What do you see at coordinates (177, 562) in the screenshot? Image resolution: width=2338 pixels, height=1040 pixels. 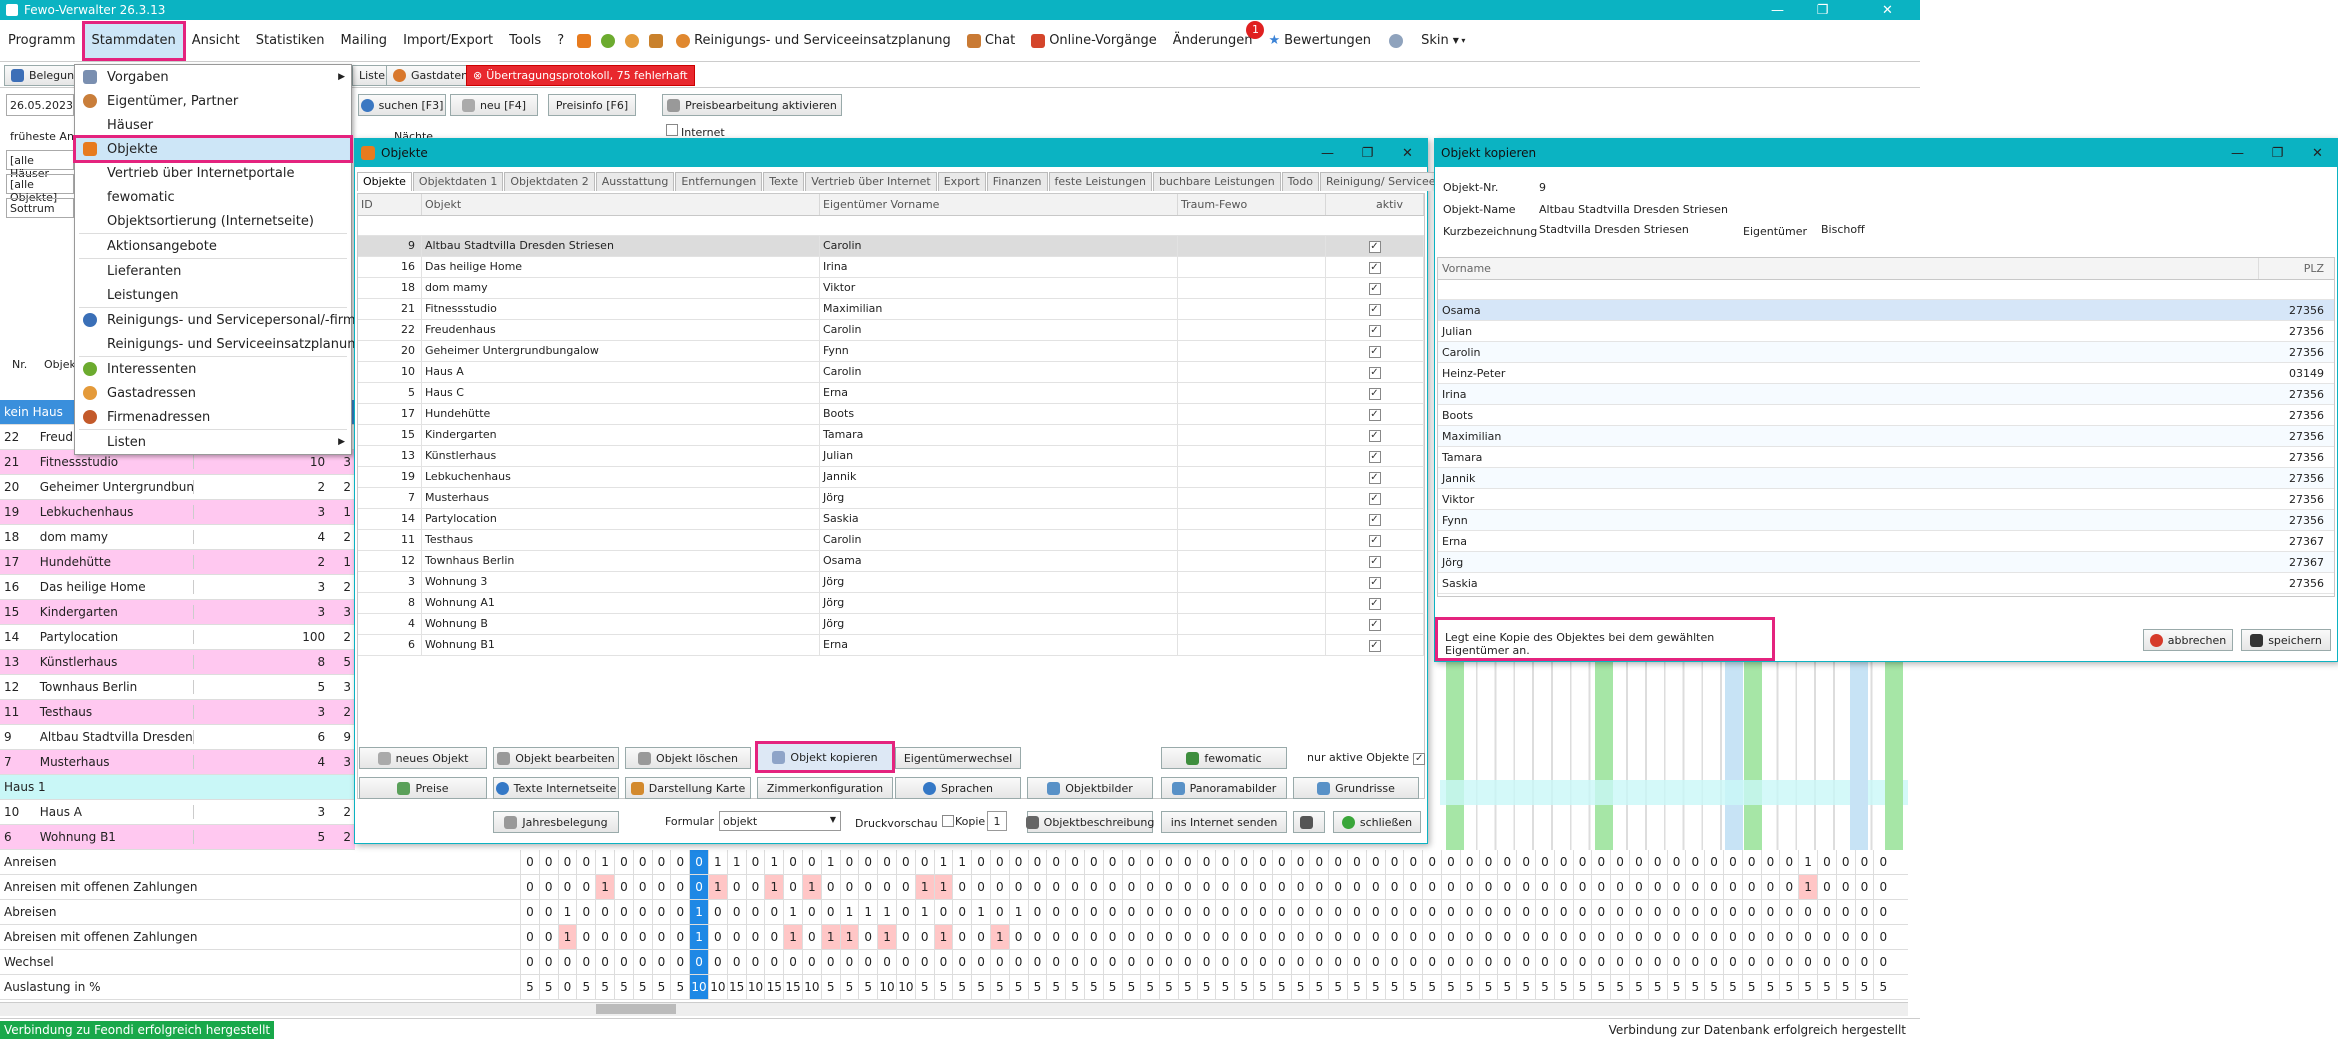 I see `table-row: 17 Hundehütte 2 1` at bounding box center [177, 562].